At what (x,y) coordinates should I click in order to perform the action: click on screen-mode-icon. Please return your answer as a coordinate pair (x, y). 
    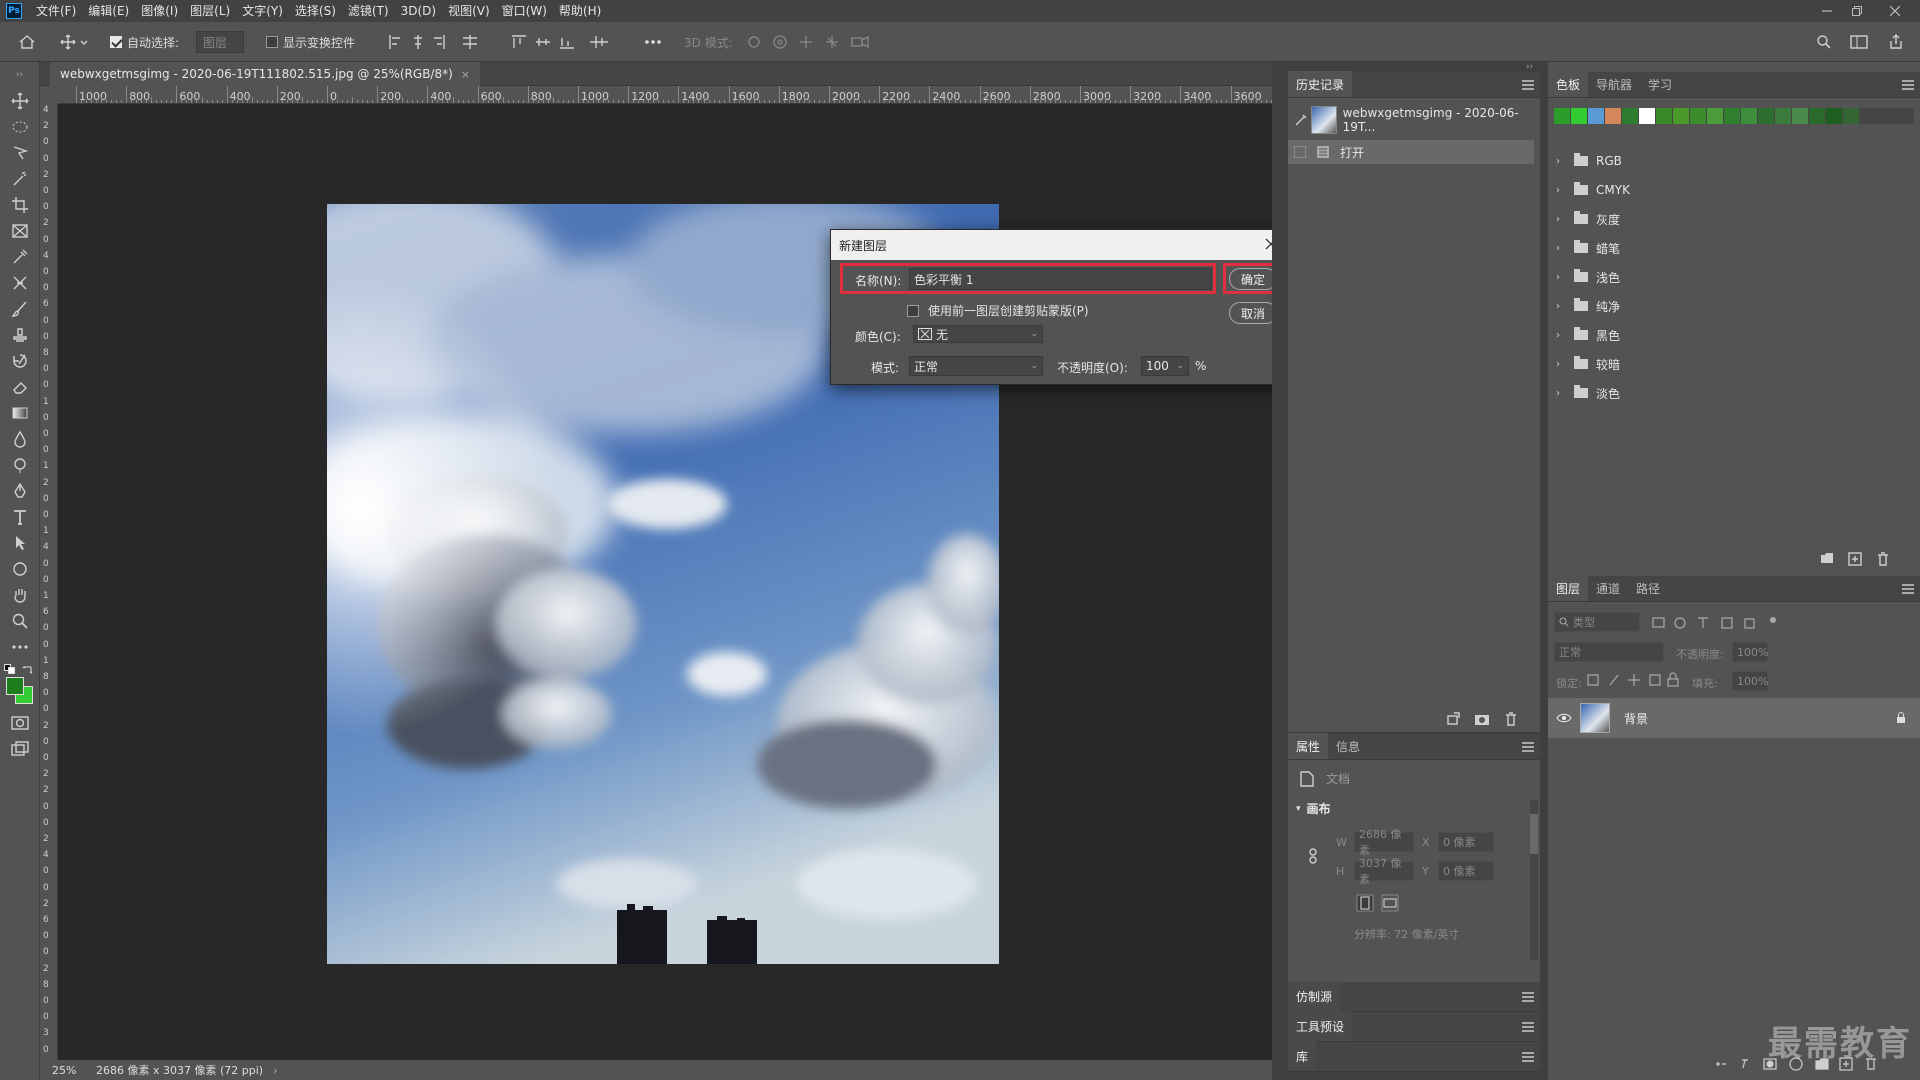
    Looking at the image, I should click on (20, 749).